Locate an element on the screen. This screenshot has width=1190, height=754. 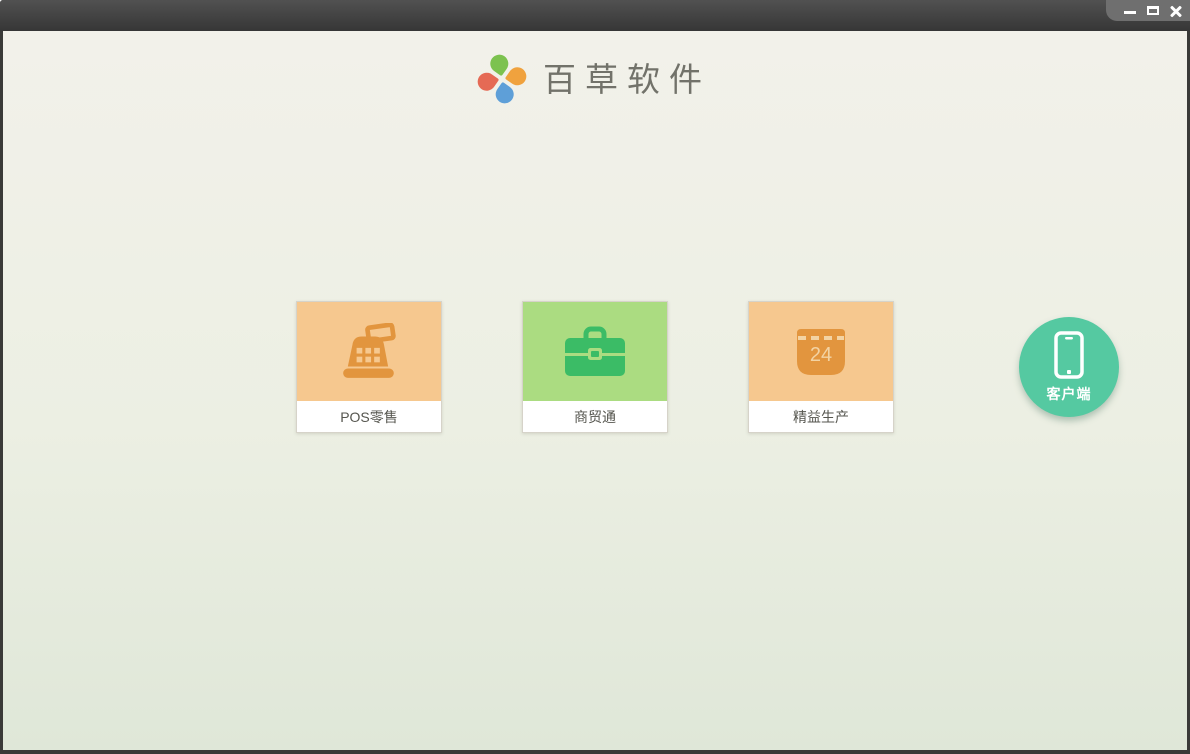
client-button-label: 客户端 is located at coordinates (1069, 393).